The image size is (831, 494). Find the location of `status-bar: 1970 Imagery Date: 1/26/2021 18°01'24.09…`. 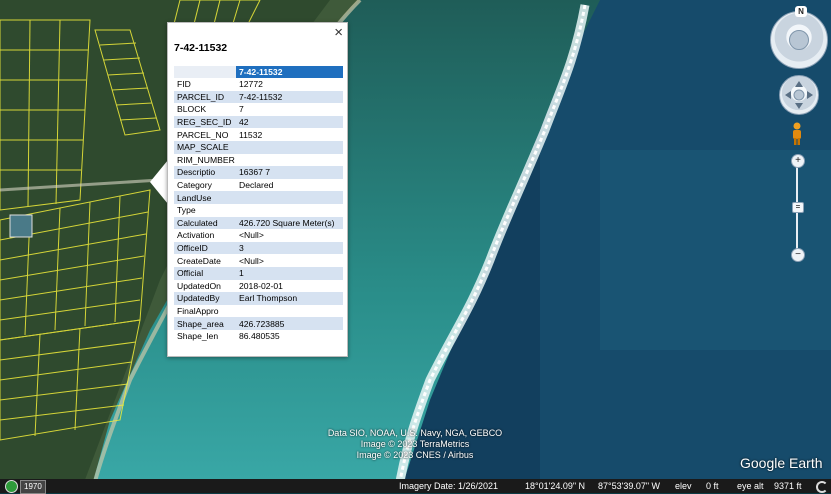

status-bar: 1970 Imagery Date: 1/26/2021 18°01'24.09… is located at coordinates (415, 486).